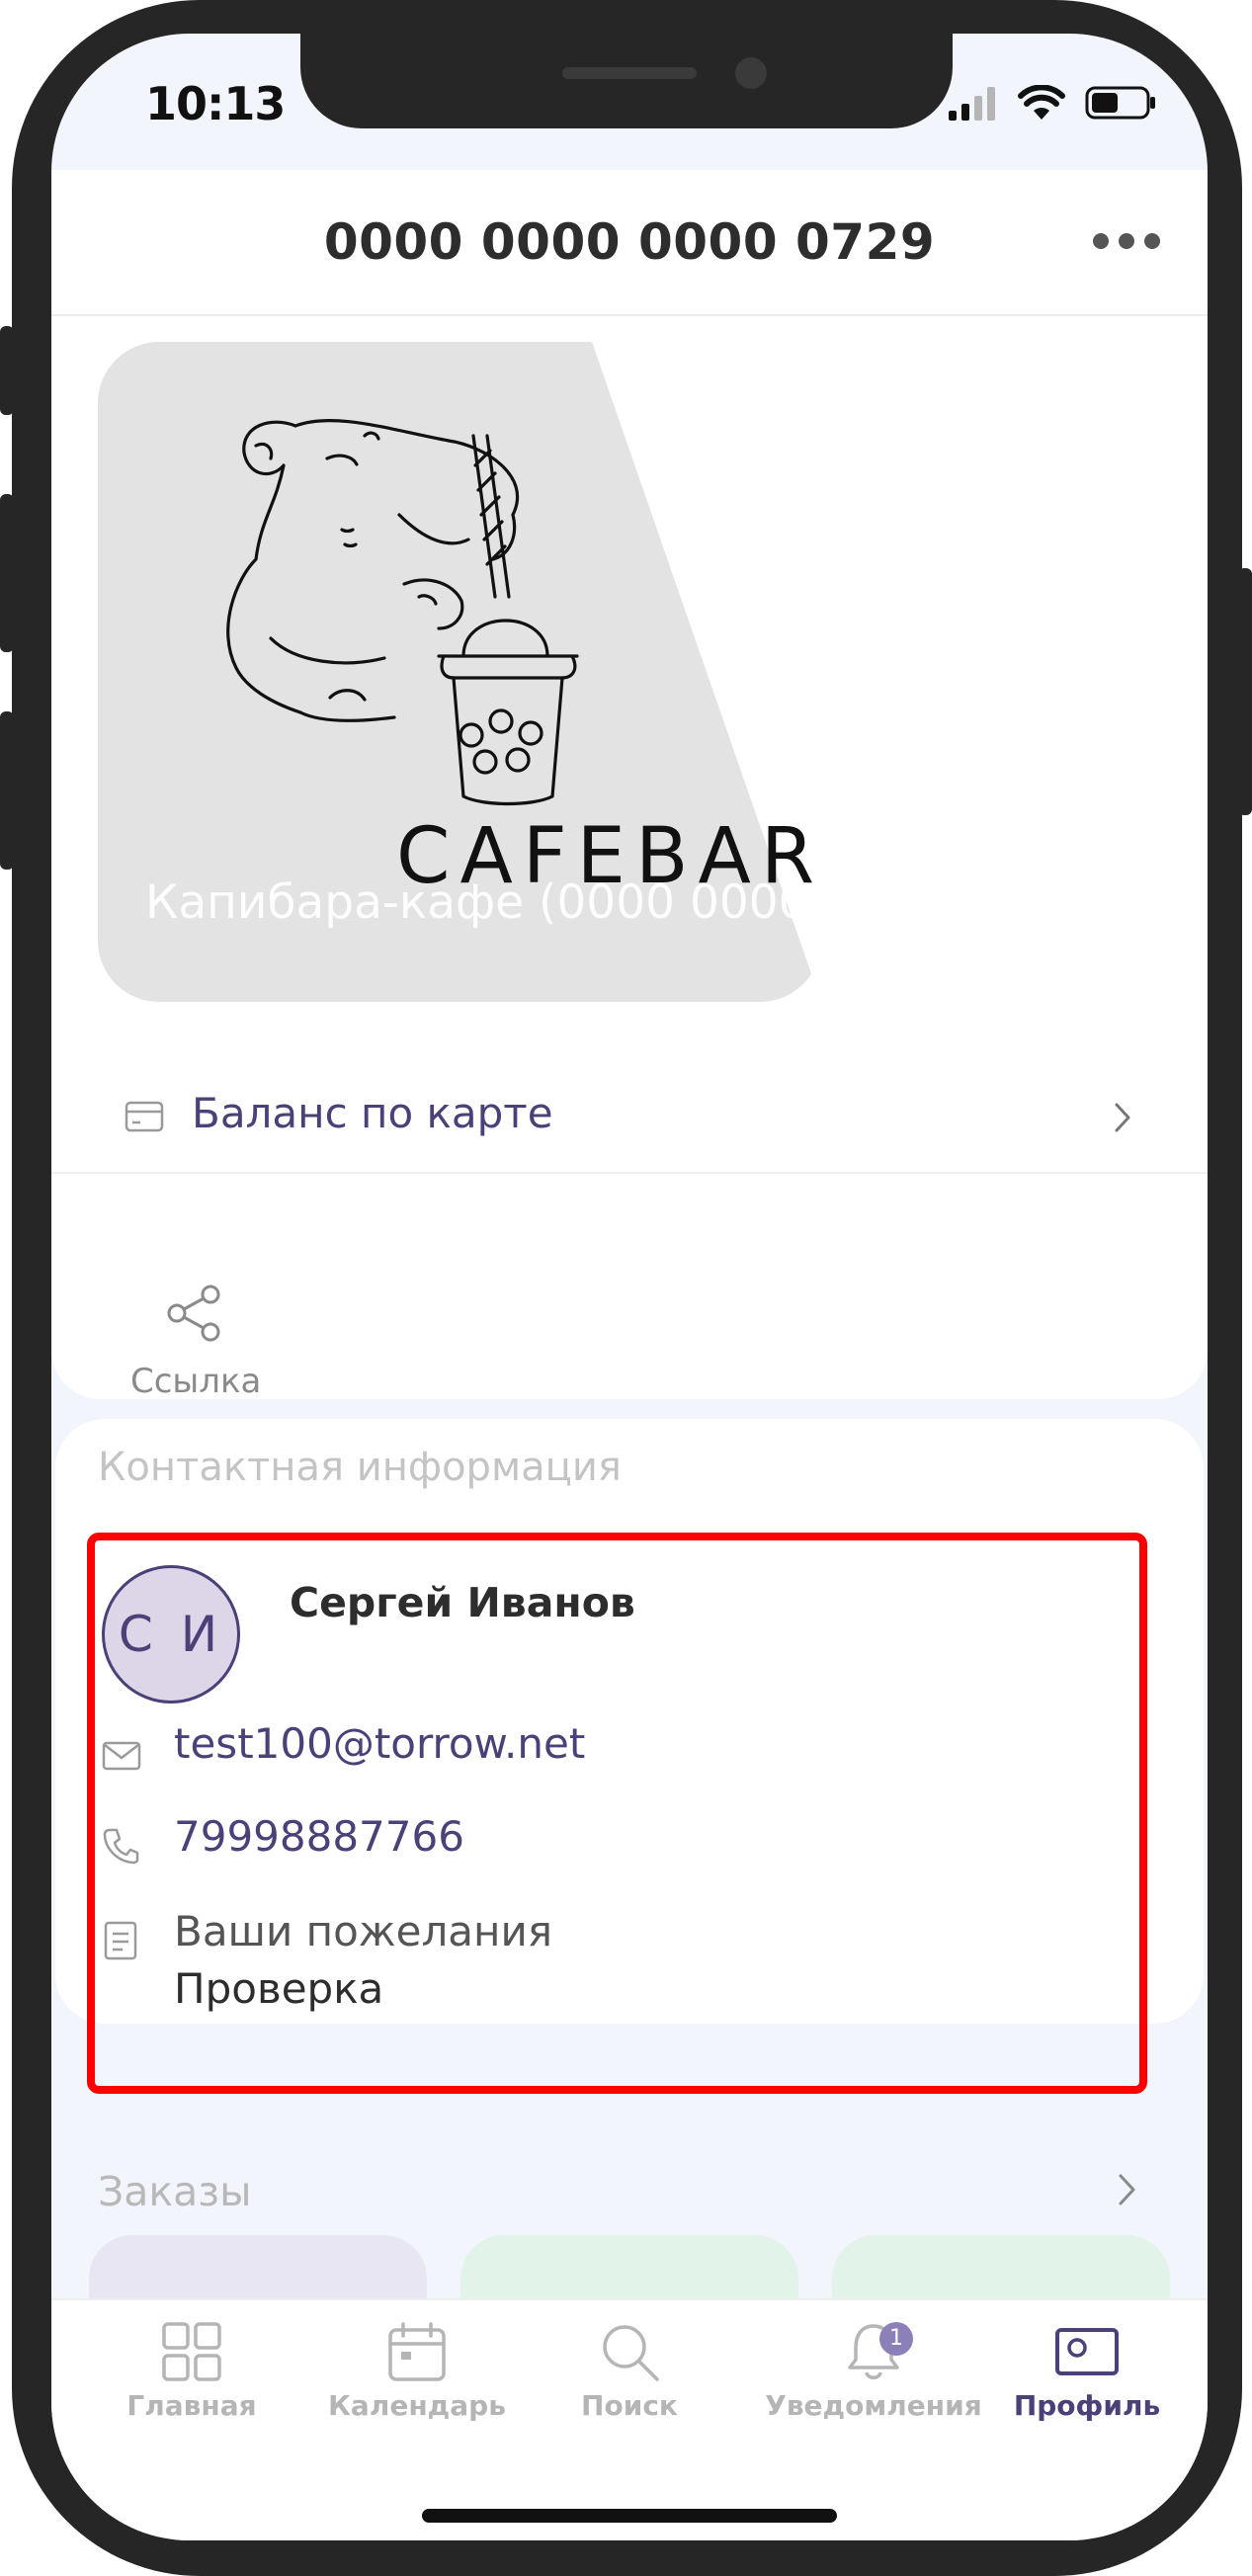 The image size is (1252, 2576). Describe the element at coordinates (460, 672) in the screenshot. I see `card-image: CAFEBARA Капибара-кафе (0000 0000 0729)` at that location.